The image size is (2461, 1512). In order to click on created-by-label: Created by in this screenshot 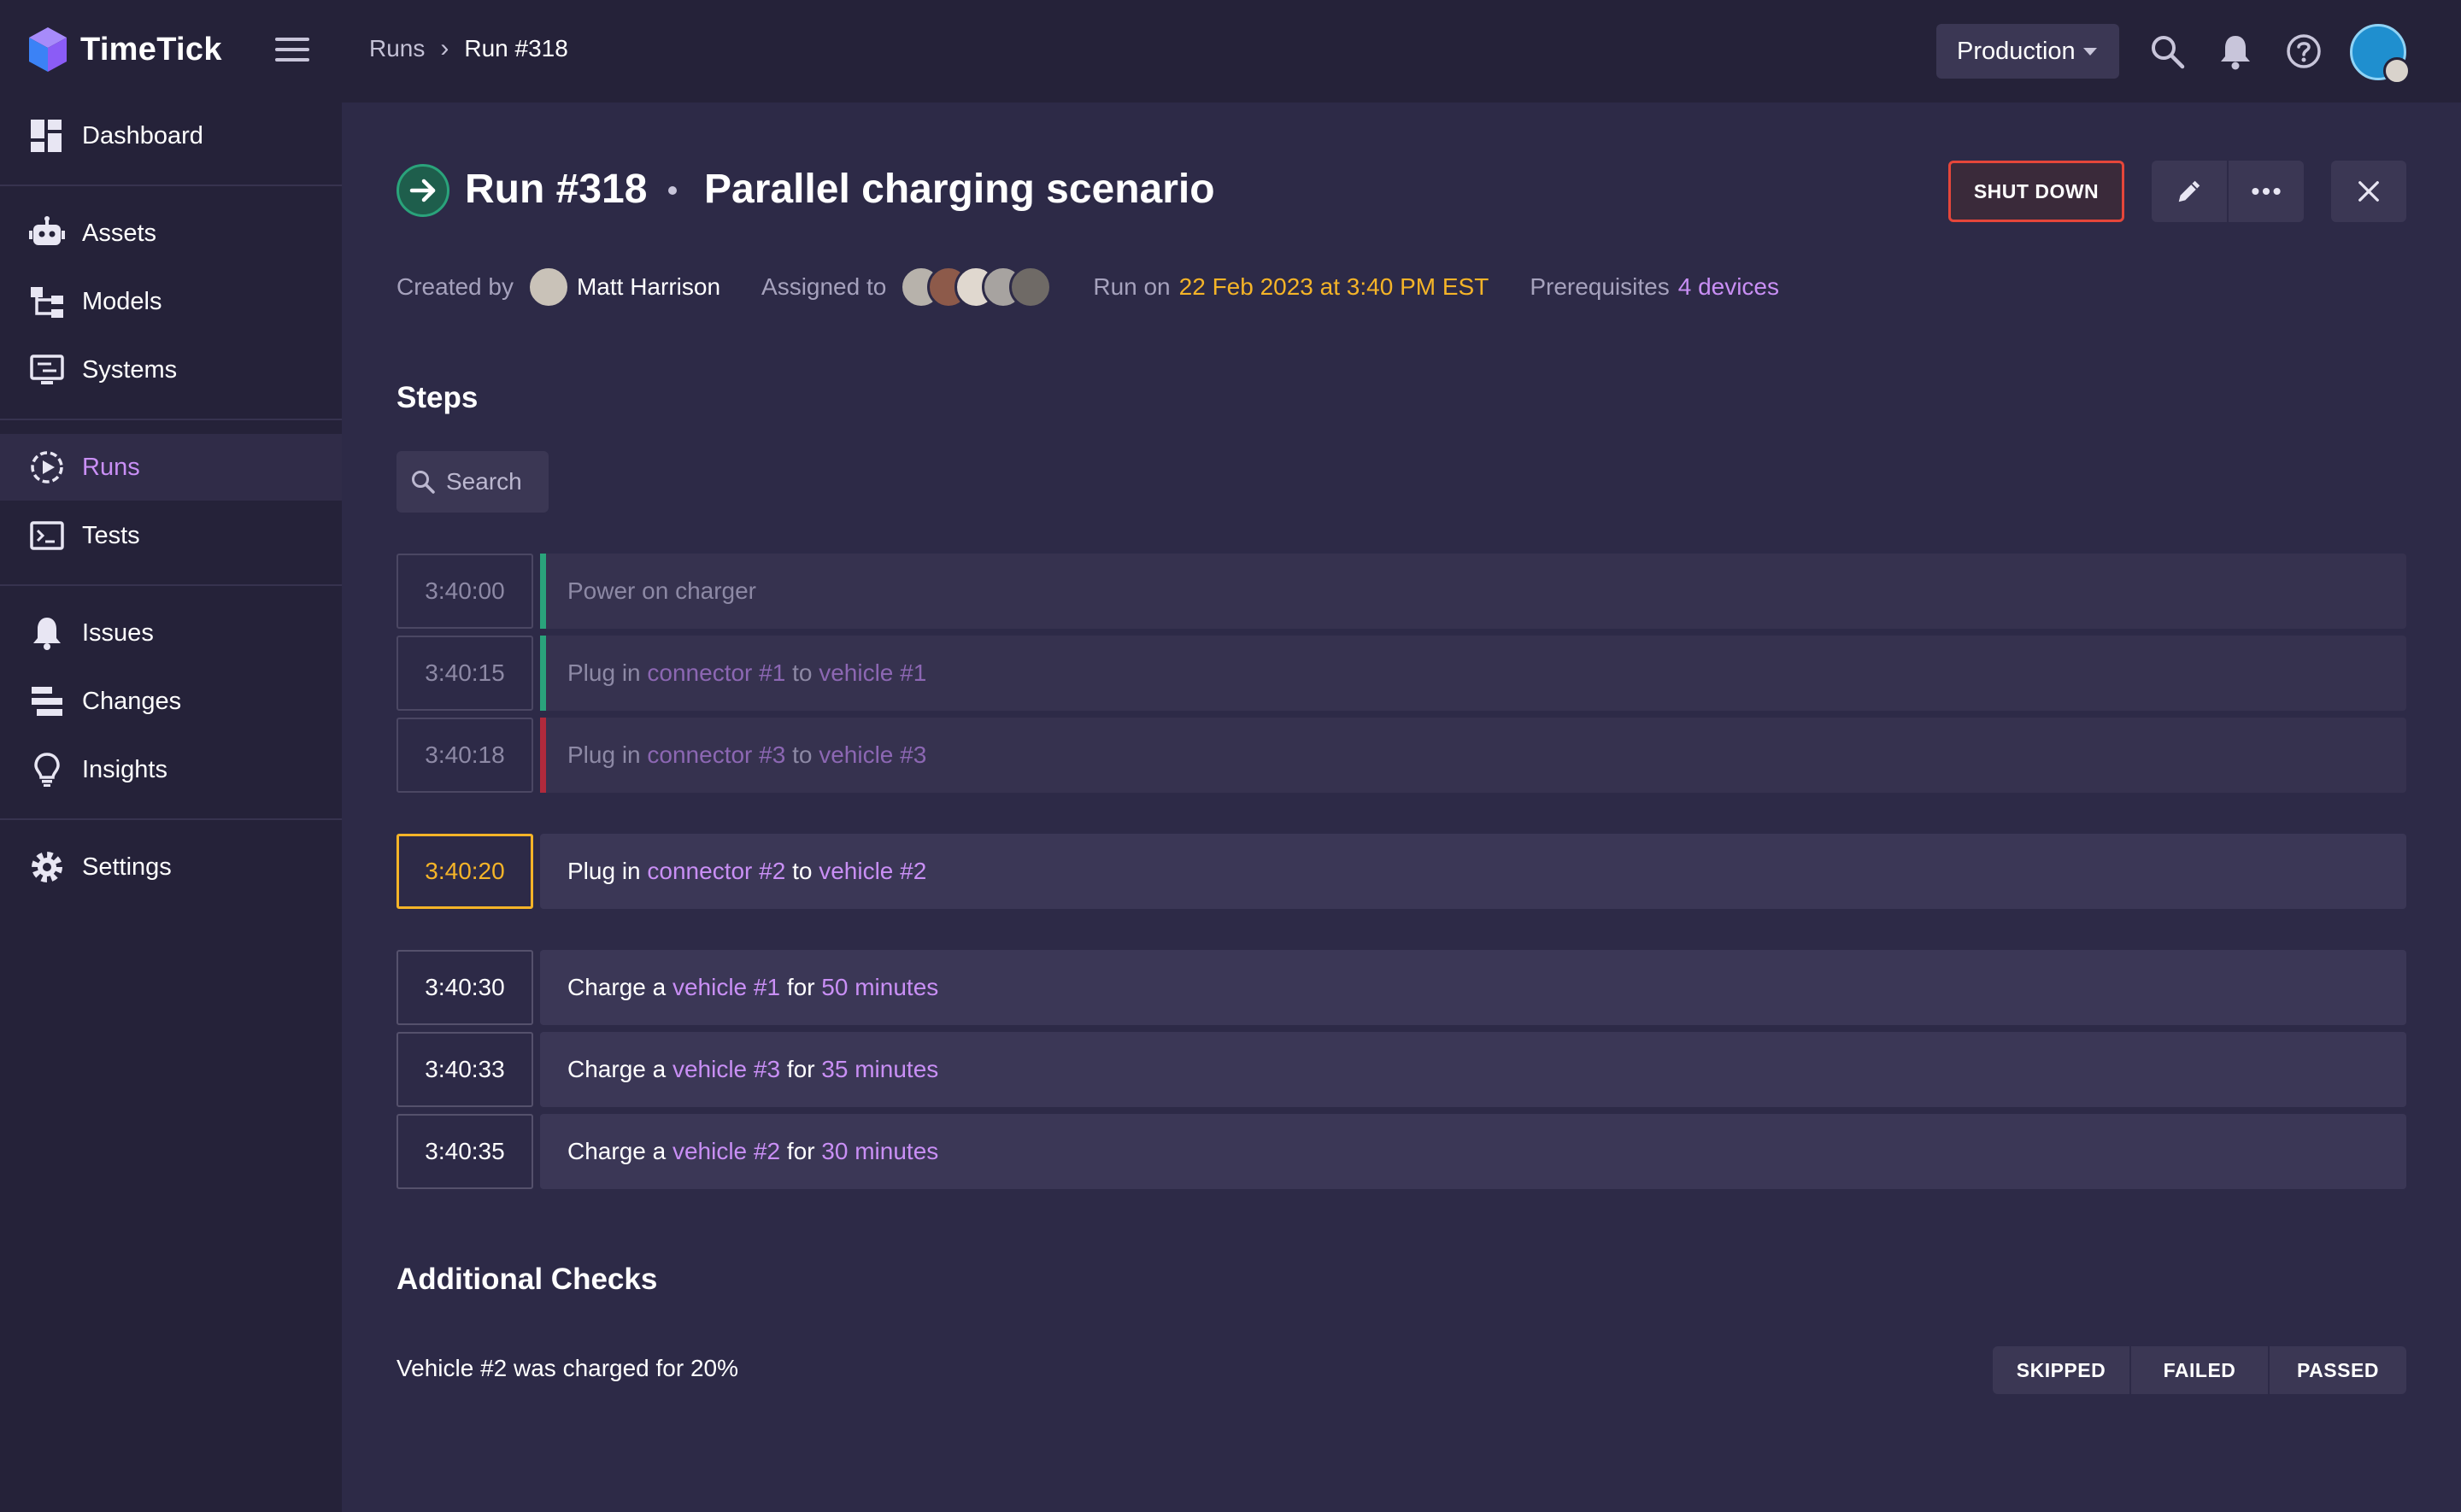, I will do `click(455, 286)`.